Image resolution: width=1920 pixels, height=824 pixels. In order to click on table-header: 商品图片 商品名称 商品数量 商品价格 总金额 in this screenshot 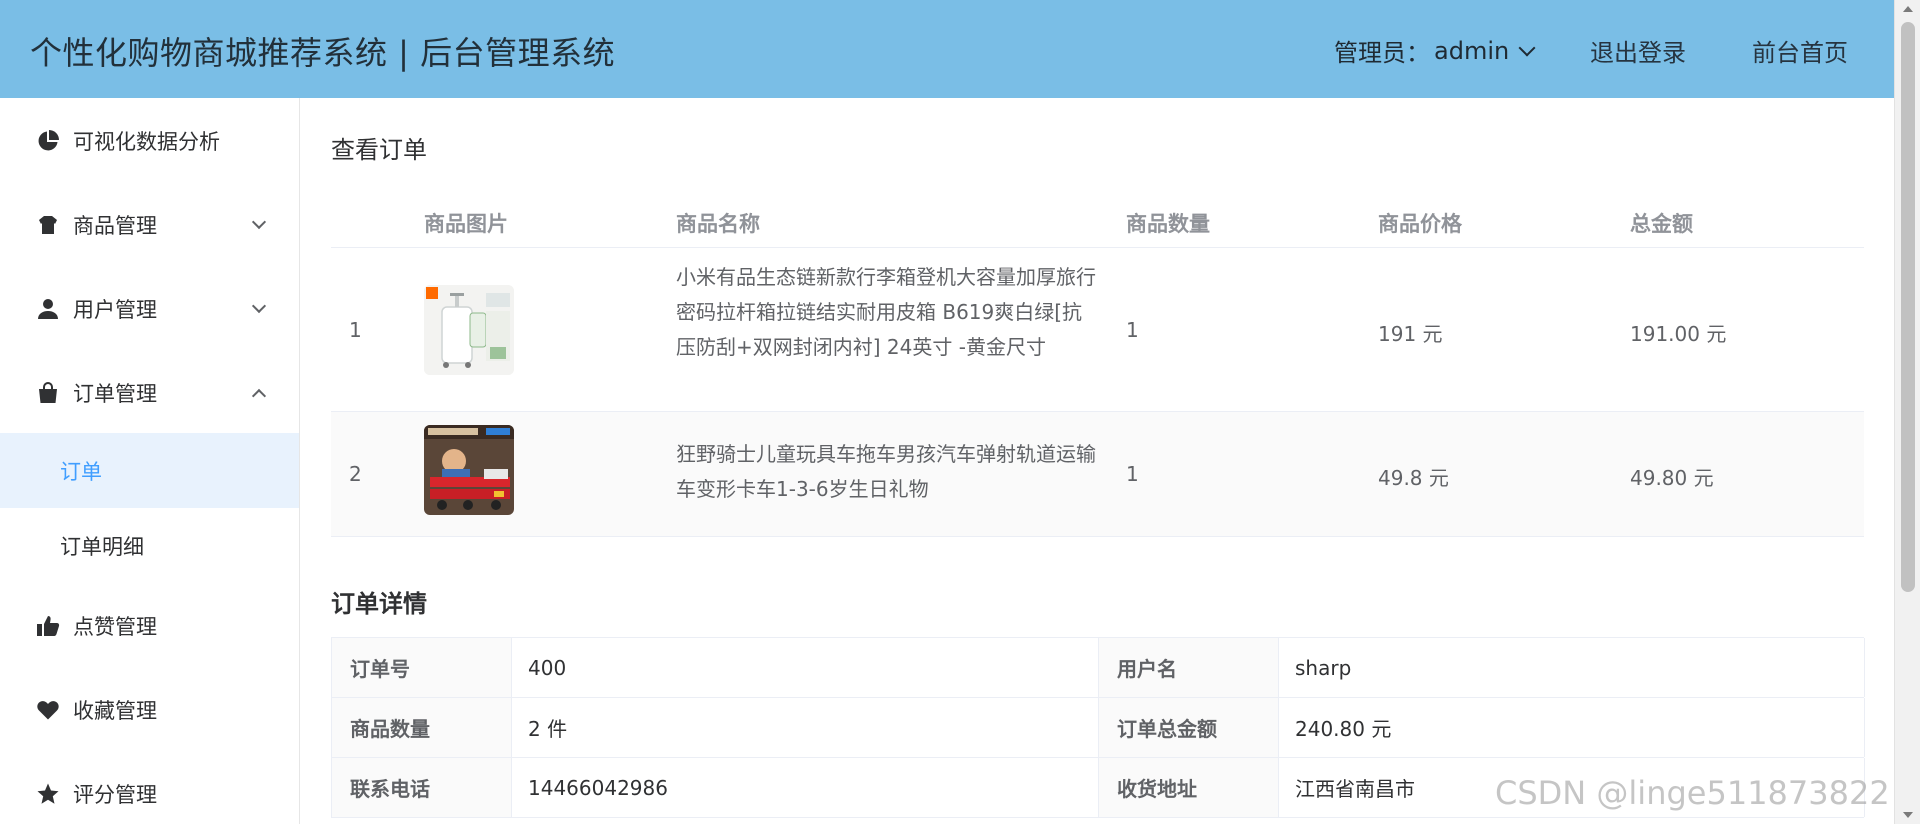, I will do `click(1097, 219)`.